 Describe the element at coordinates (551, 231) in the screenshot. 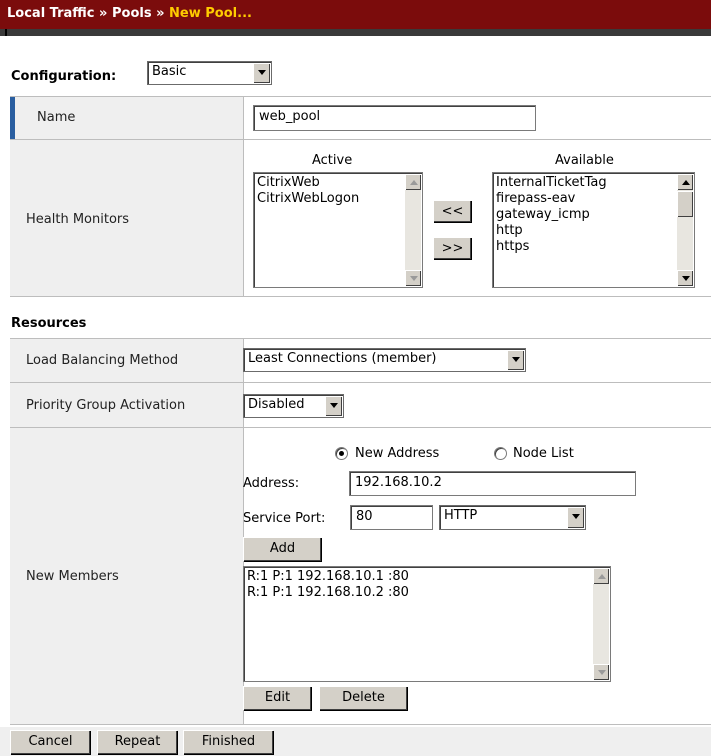

I see `list-item: http` at that location.